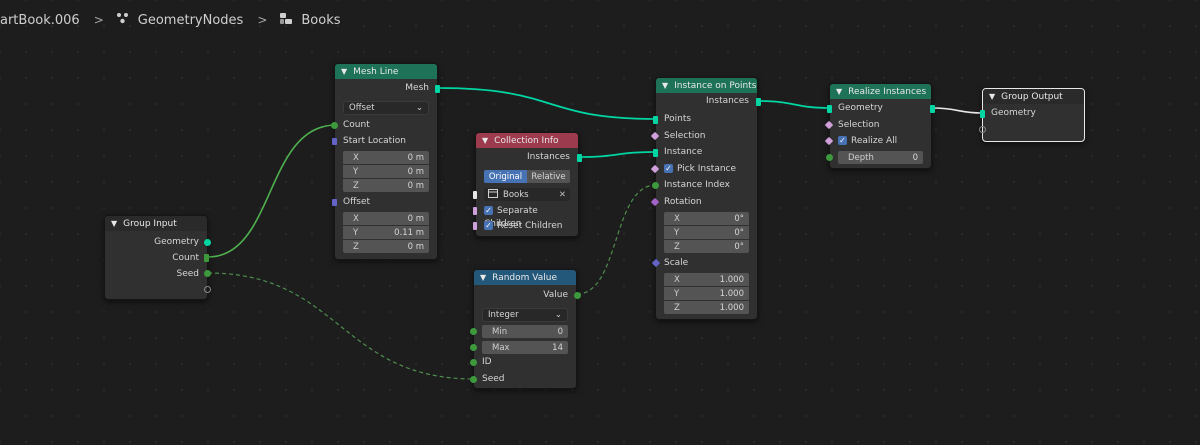 This screenshot has width=1200, height=445. Describe the element at coordinates (706, 169) in the screenshot. I see `pick-instance-row: ✓ Pick Instance` at that location.